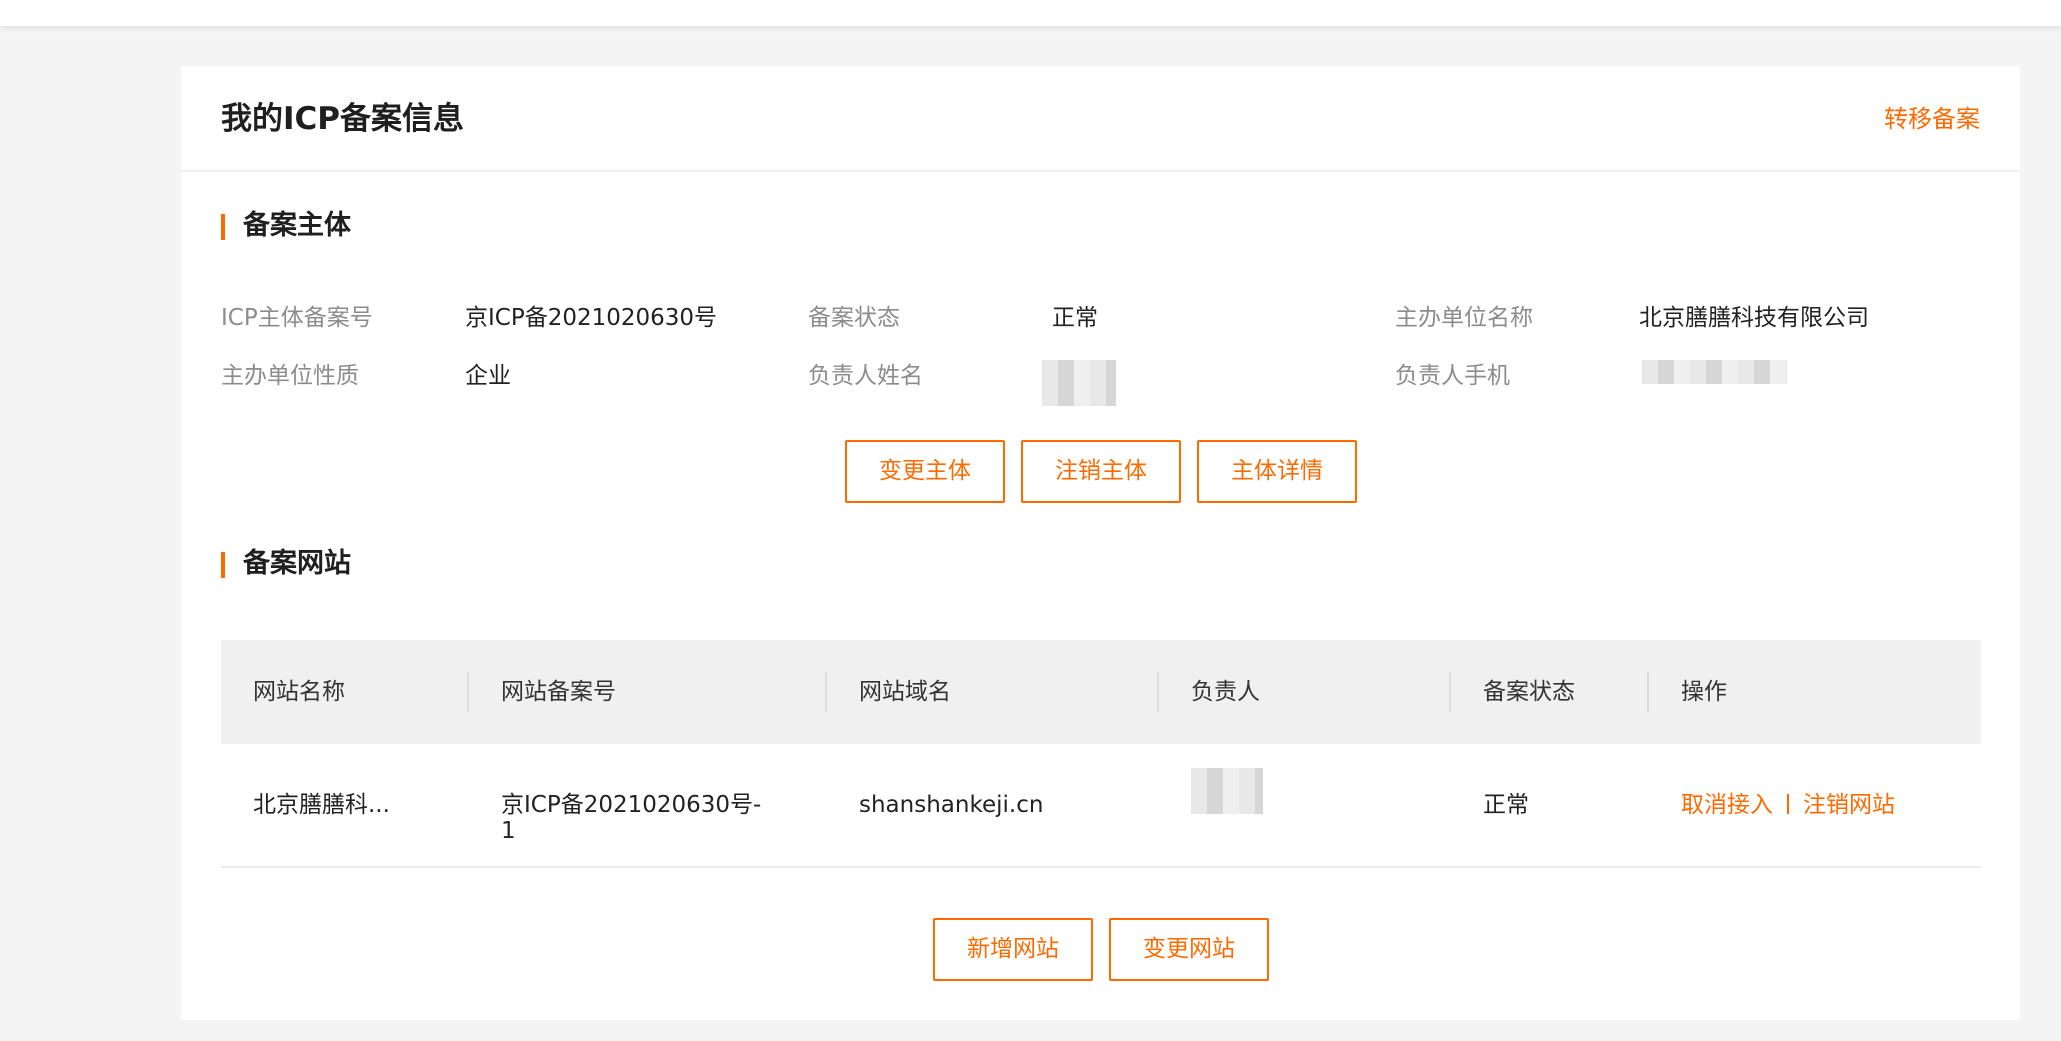 The image size is (2061, 1041). Describe the element at coordinates (905, 692) in the screenshot. I see `column-header-domain: 网站域名` at that location.